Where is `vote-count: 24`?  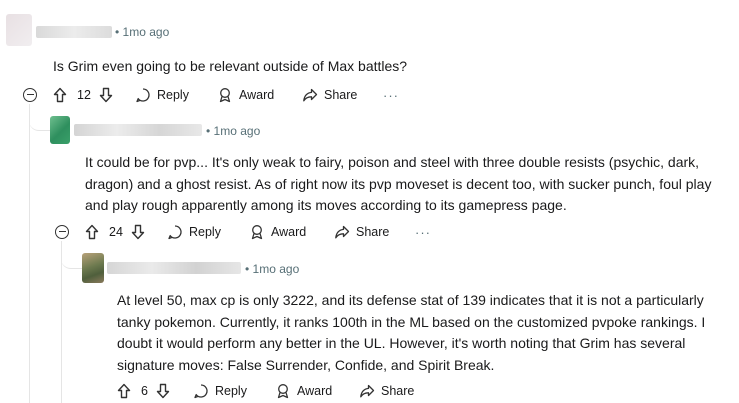
vote-count: 24 is located at coordinates (116, 232).